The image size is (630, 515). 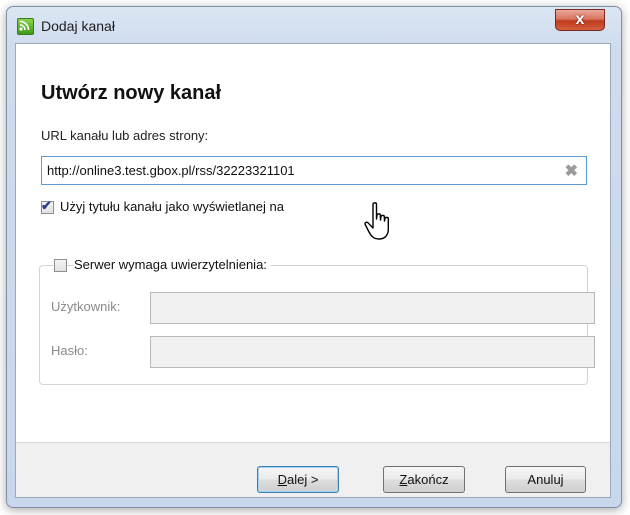 I want to click on cancel-button: Anuluj, so click(x=545, y=479).